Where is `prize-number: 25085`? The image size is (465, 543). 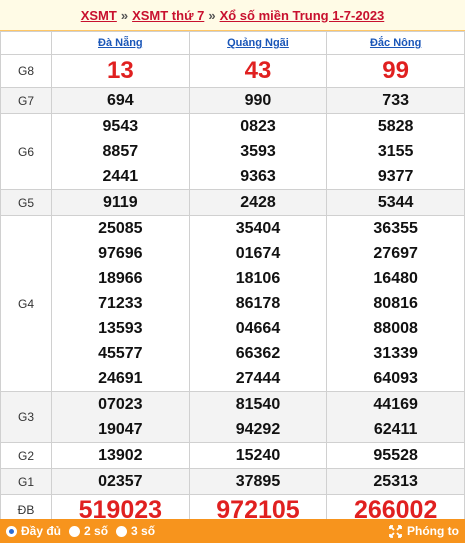
prize-number: 25085 is located at coordinates (120, 228).